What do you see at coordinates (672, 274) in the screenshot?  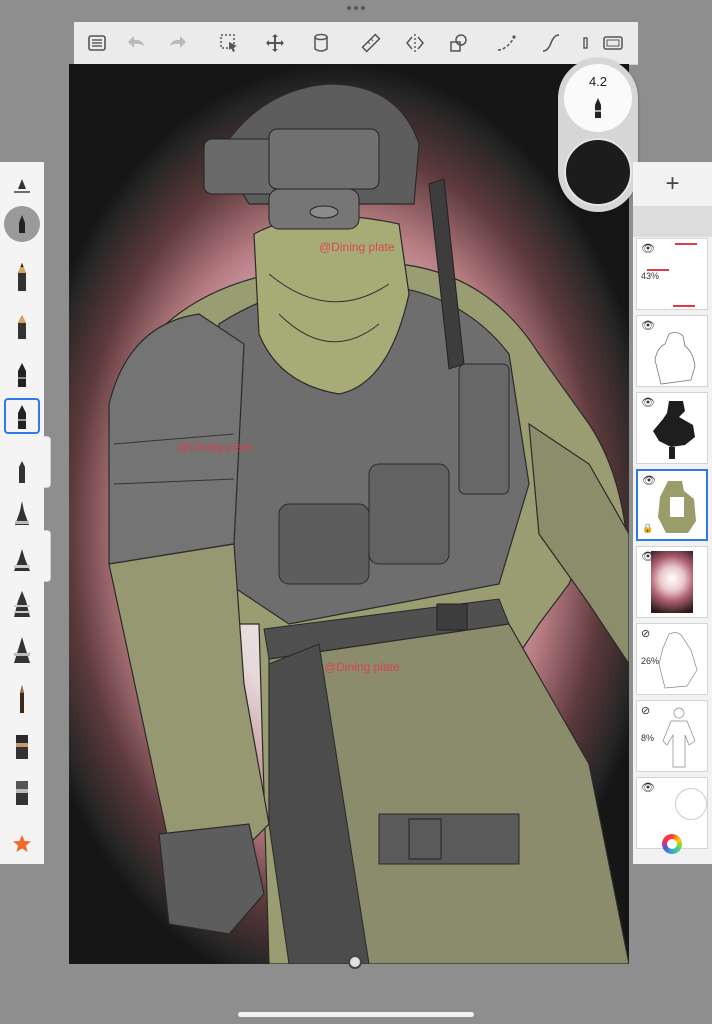 I see `layer-thumbnail: 👁 43%` at bounding box center [672, 274].